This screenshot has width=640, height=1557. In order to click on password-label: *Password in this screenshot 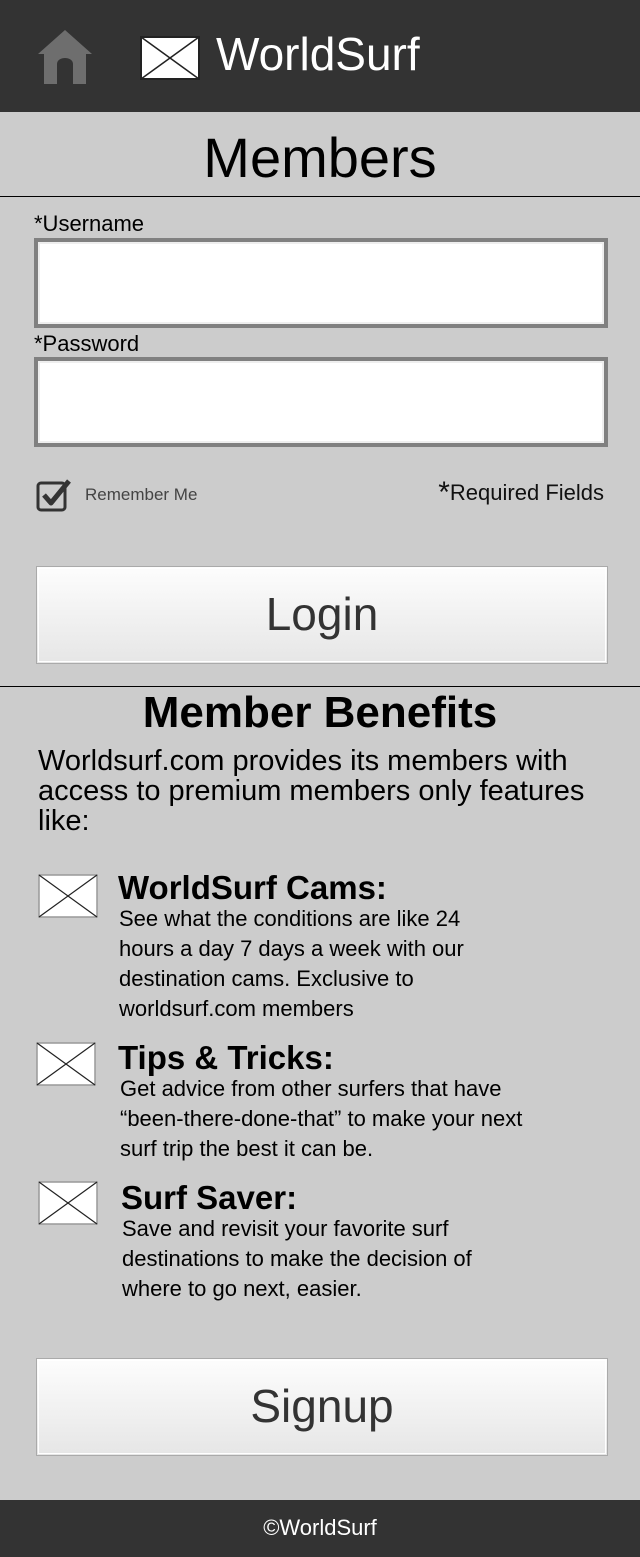, I will do `click(87, 343)`.